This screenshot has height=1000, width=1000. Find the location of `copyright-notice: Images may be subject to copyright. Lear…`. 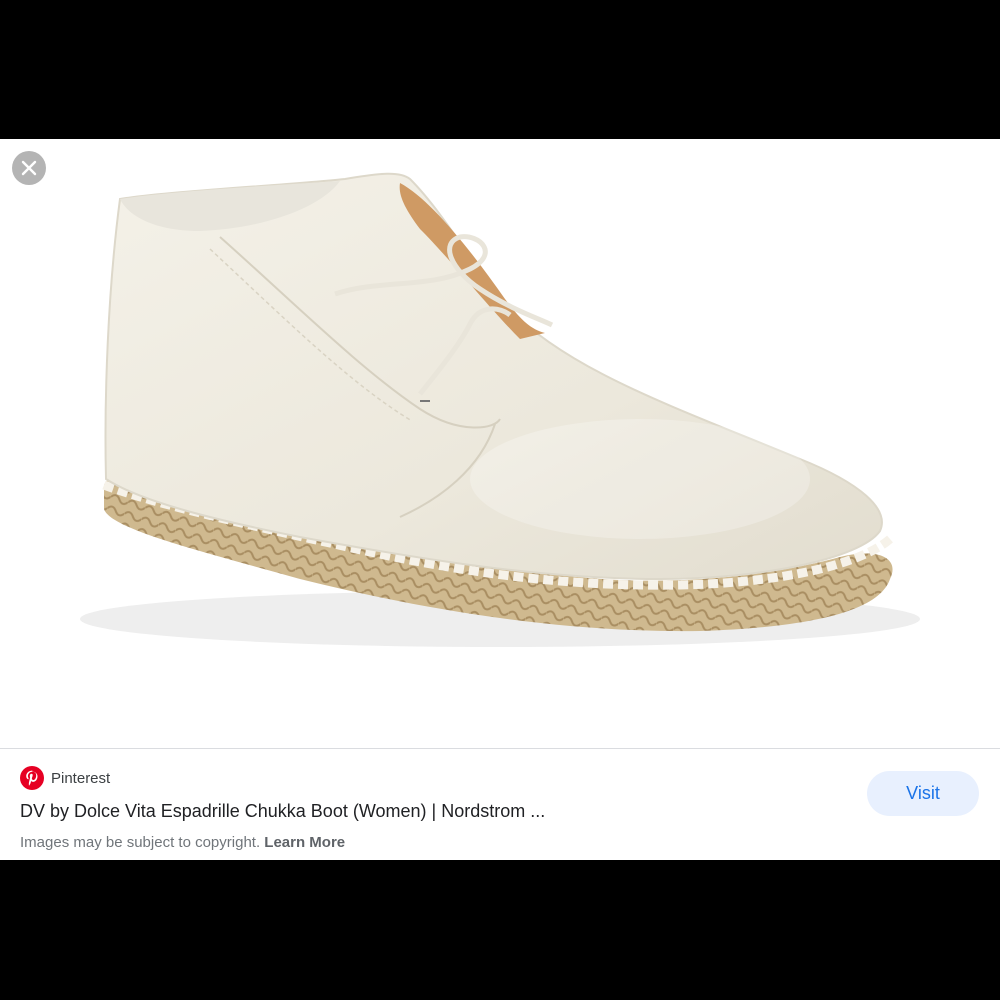

copyright-notice: Images may be subject to copyright. Lear… is located at coordinates (182, 842).